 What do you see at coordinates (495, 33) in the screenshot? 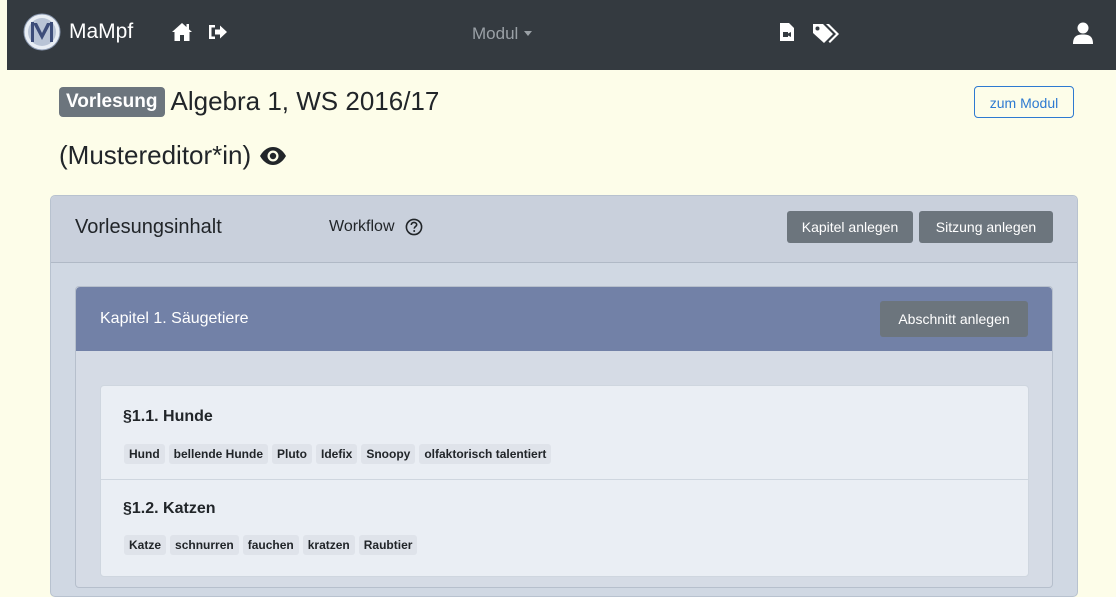
I see `modul-dropdown-label: Modul` at bounding box center [495, 33].